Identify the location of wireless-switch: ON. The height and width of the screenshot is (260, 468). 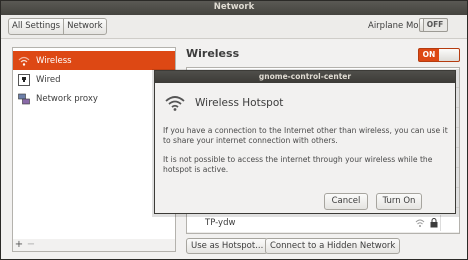
(439, 55).